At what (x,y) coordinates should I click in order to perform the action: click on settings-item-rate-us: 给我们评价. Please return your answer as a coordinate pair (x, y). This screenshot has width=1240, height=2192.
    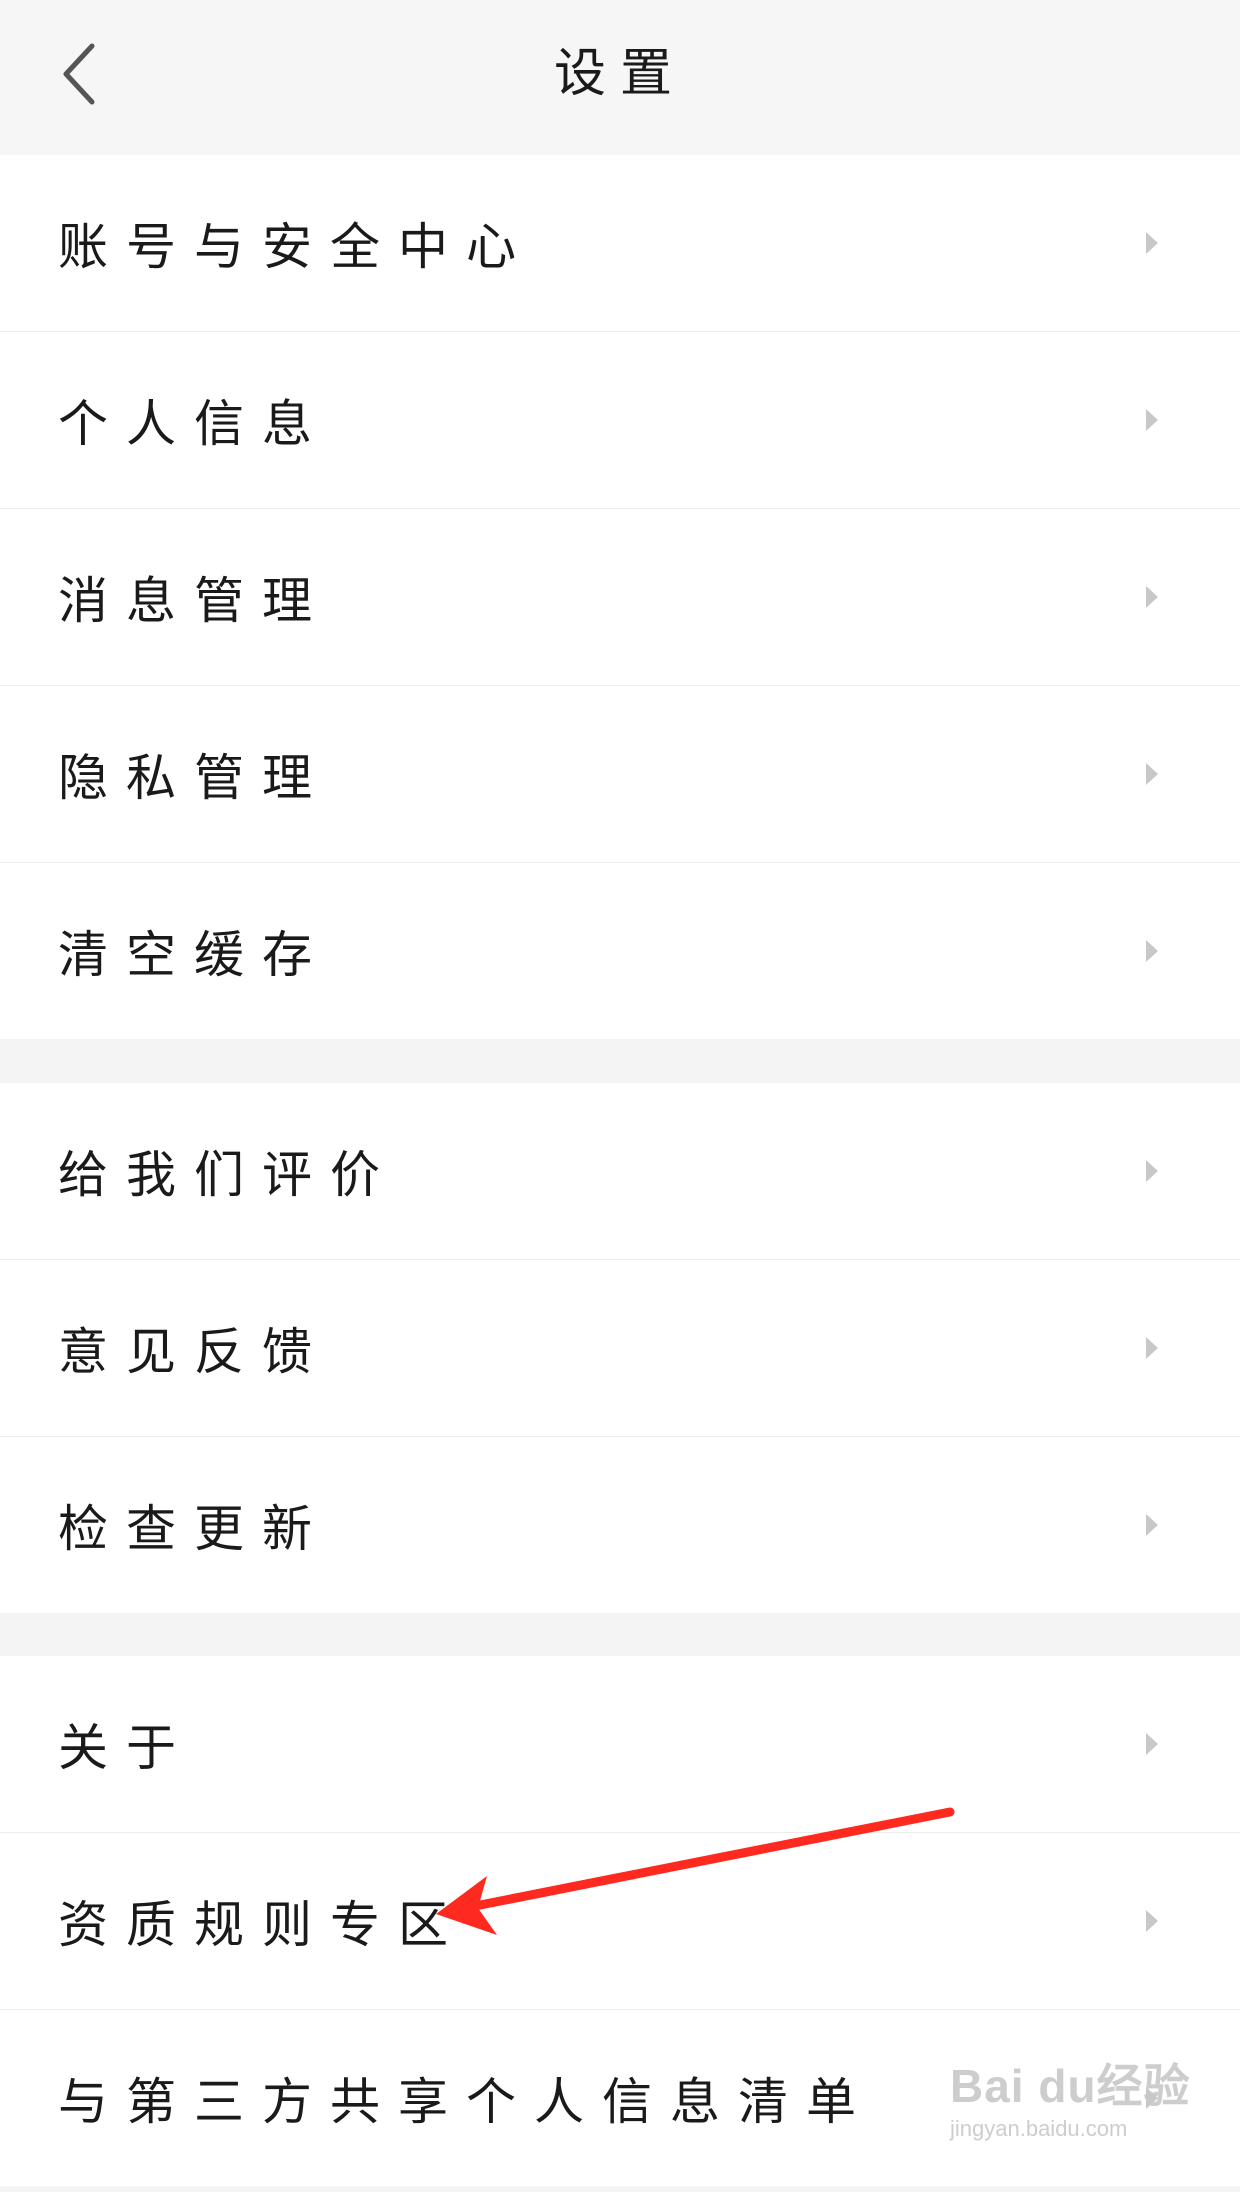
    Looking at the image, I should click on (620, 1171).